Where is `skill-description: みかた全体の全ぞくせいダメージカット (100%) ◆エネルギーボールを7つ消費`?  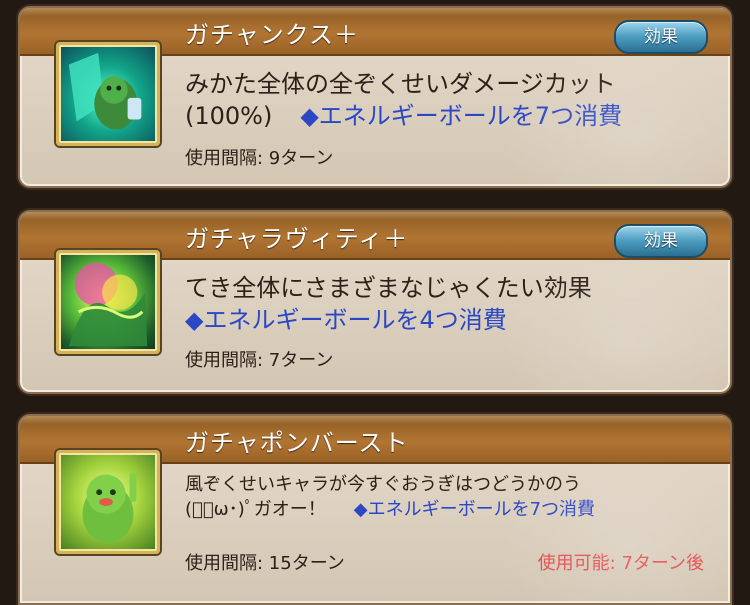 skill-description: みかた全体の全ぞくせいダメージカット (100%) ◆エネルギーボールを7つ消費 is located at coordinates (442, 100).